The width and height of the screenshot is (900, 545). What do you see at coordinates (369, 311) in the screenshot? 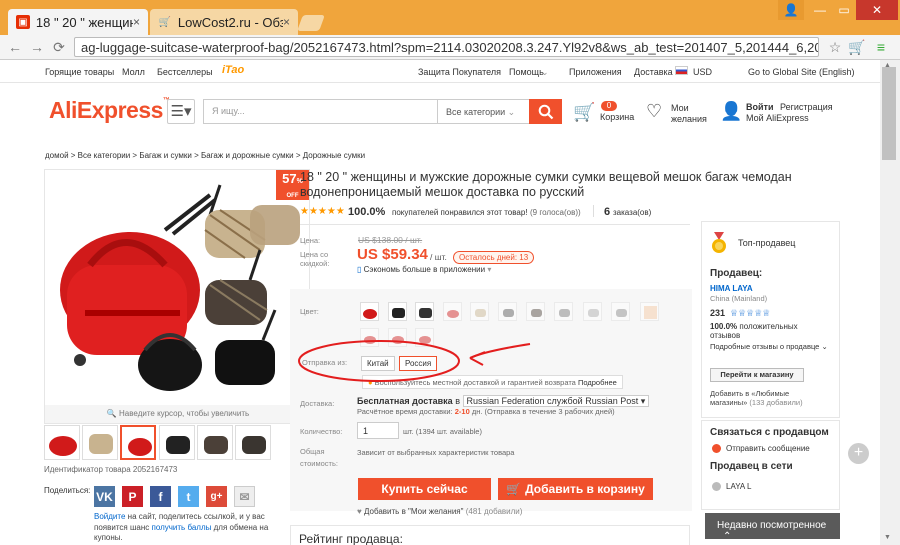
I see `color-swatch-red` at bounding box center [369, 311].